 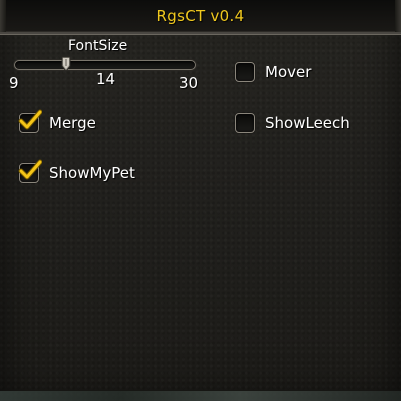 What do you see at coordinates (92, 173) in the screenshot?
I see `show-my-pet-label: ShowMyPet` at bounding box center [92, 173].